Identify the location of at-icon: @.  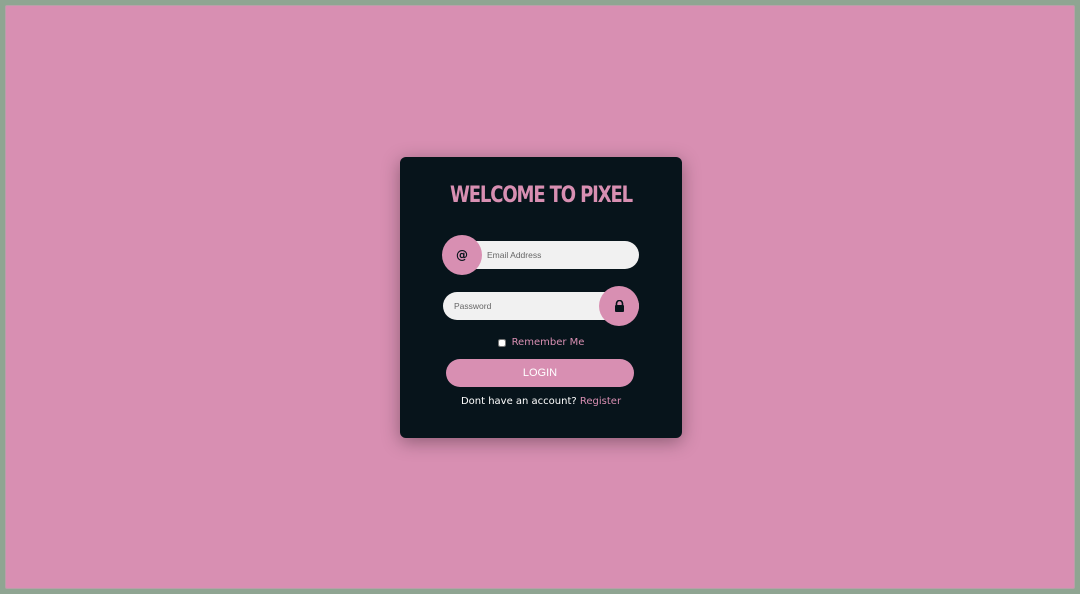
(462, 255).